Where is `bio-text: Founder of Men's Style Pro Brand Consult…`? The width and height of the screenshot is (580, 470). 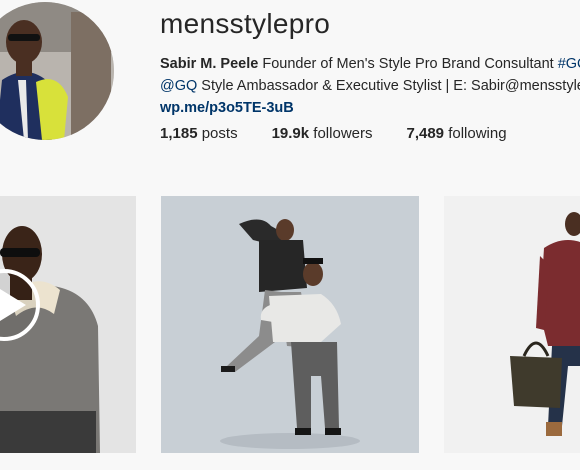
bio-text: Founder of Men's Style Pro Brand Consult… is located at coordinates (408, 64).